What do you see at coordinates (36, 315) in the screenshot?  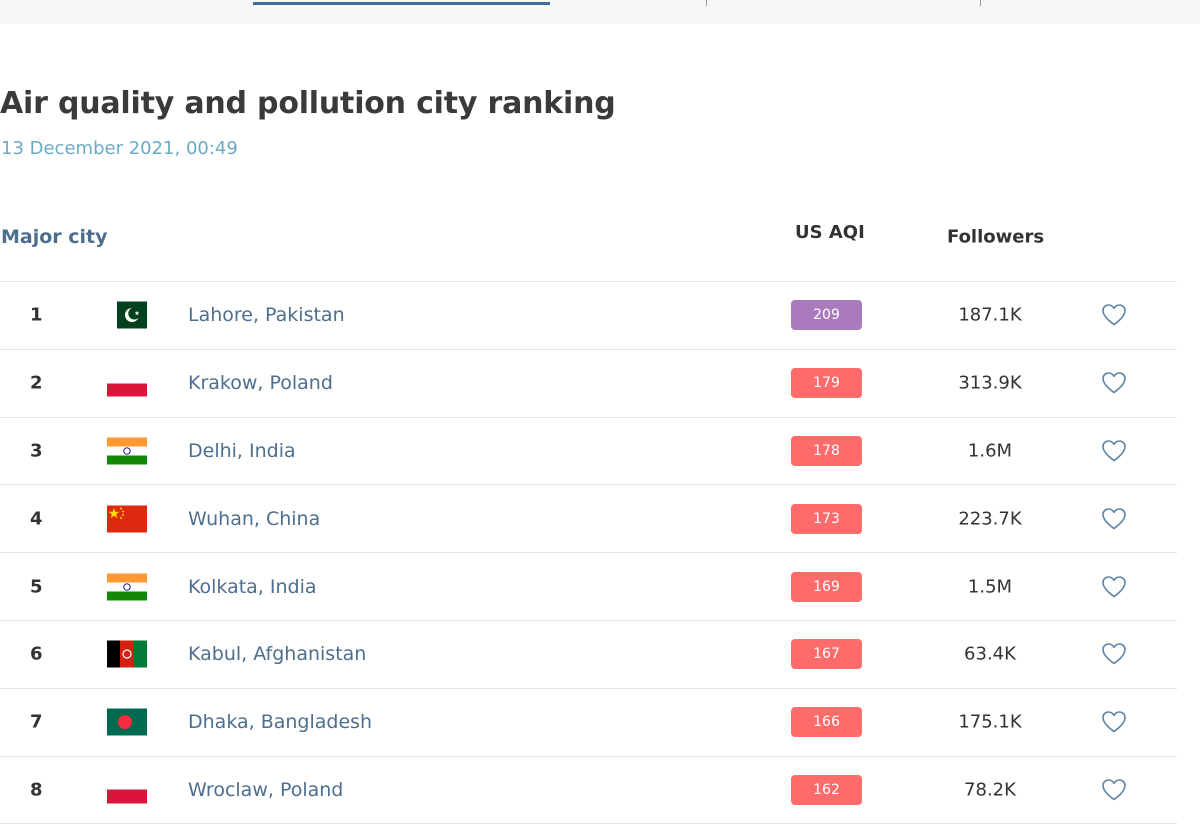 I see `rank-number: 1` at bounding box center [36, 315].